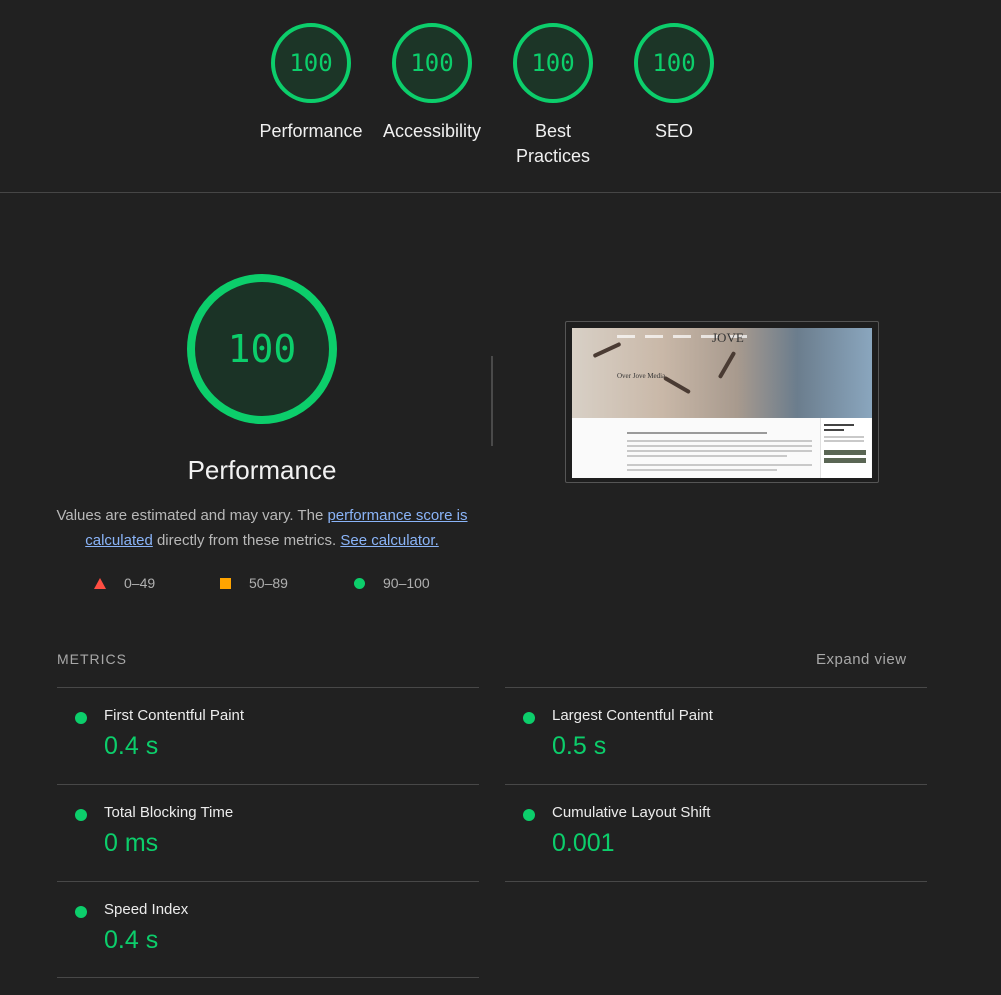  What do you see at coordinates (267, 833) in the screenshot?
I see `metric-total-blocking-time: Total Blocking Time 0 ms` at bounding box center [267, 833].